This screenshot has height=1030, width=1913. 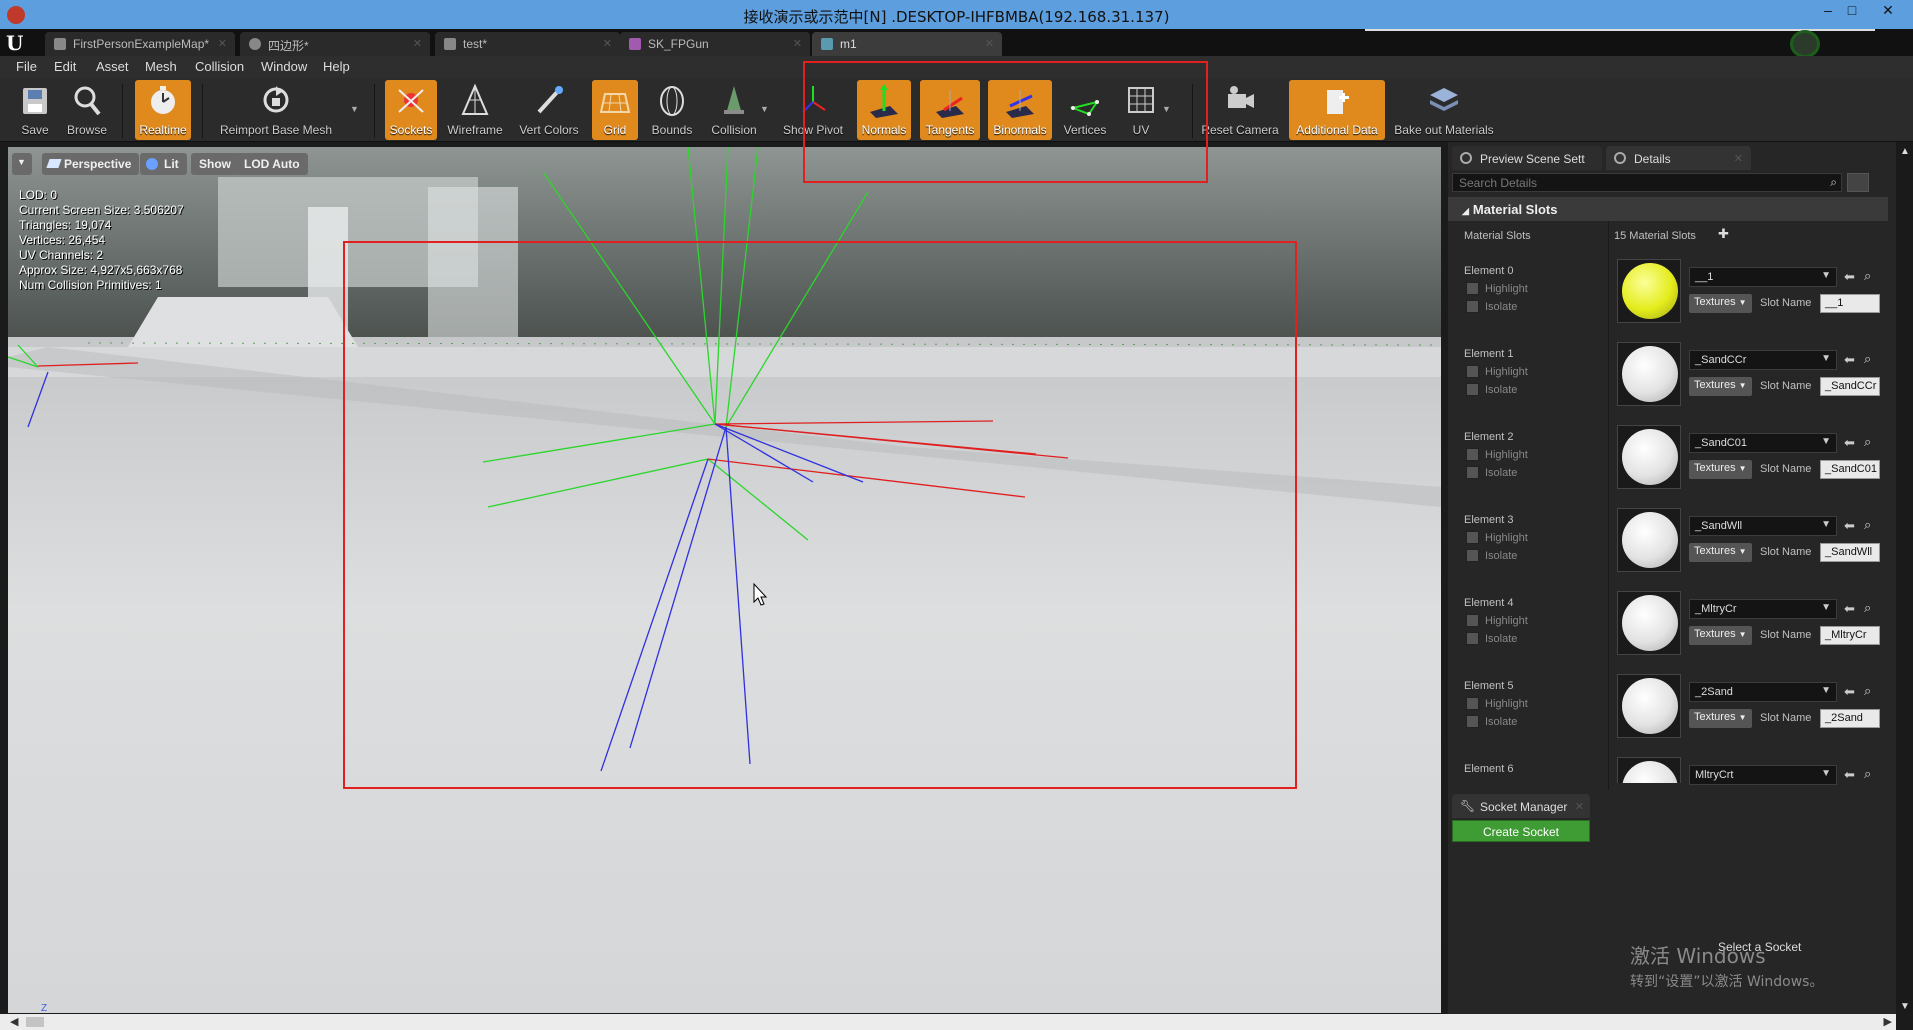 What do you see at coordinates (1850, 552) in the screenshot?
I see `slot-name-input: _SandWll` at bounding box center [1850, 552].